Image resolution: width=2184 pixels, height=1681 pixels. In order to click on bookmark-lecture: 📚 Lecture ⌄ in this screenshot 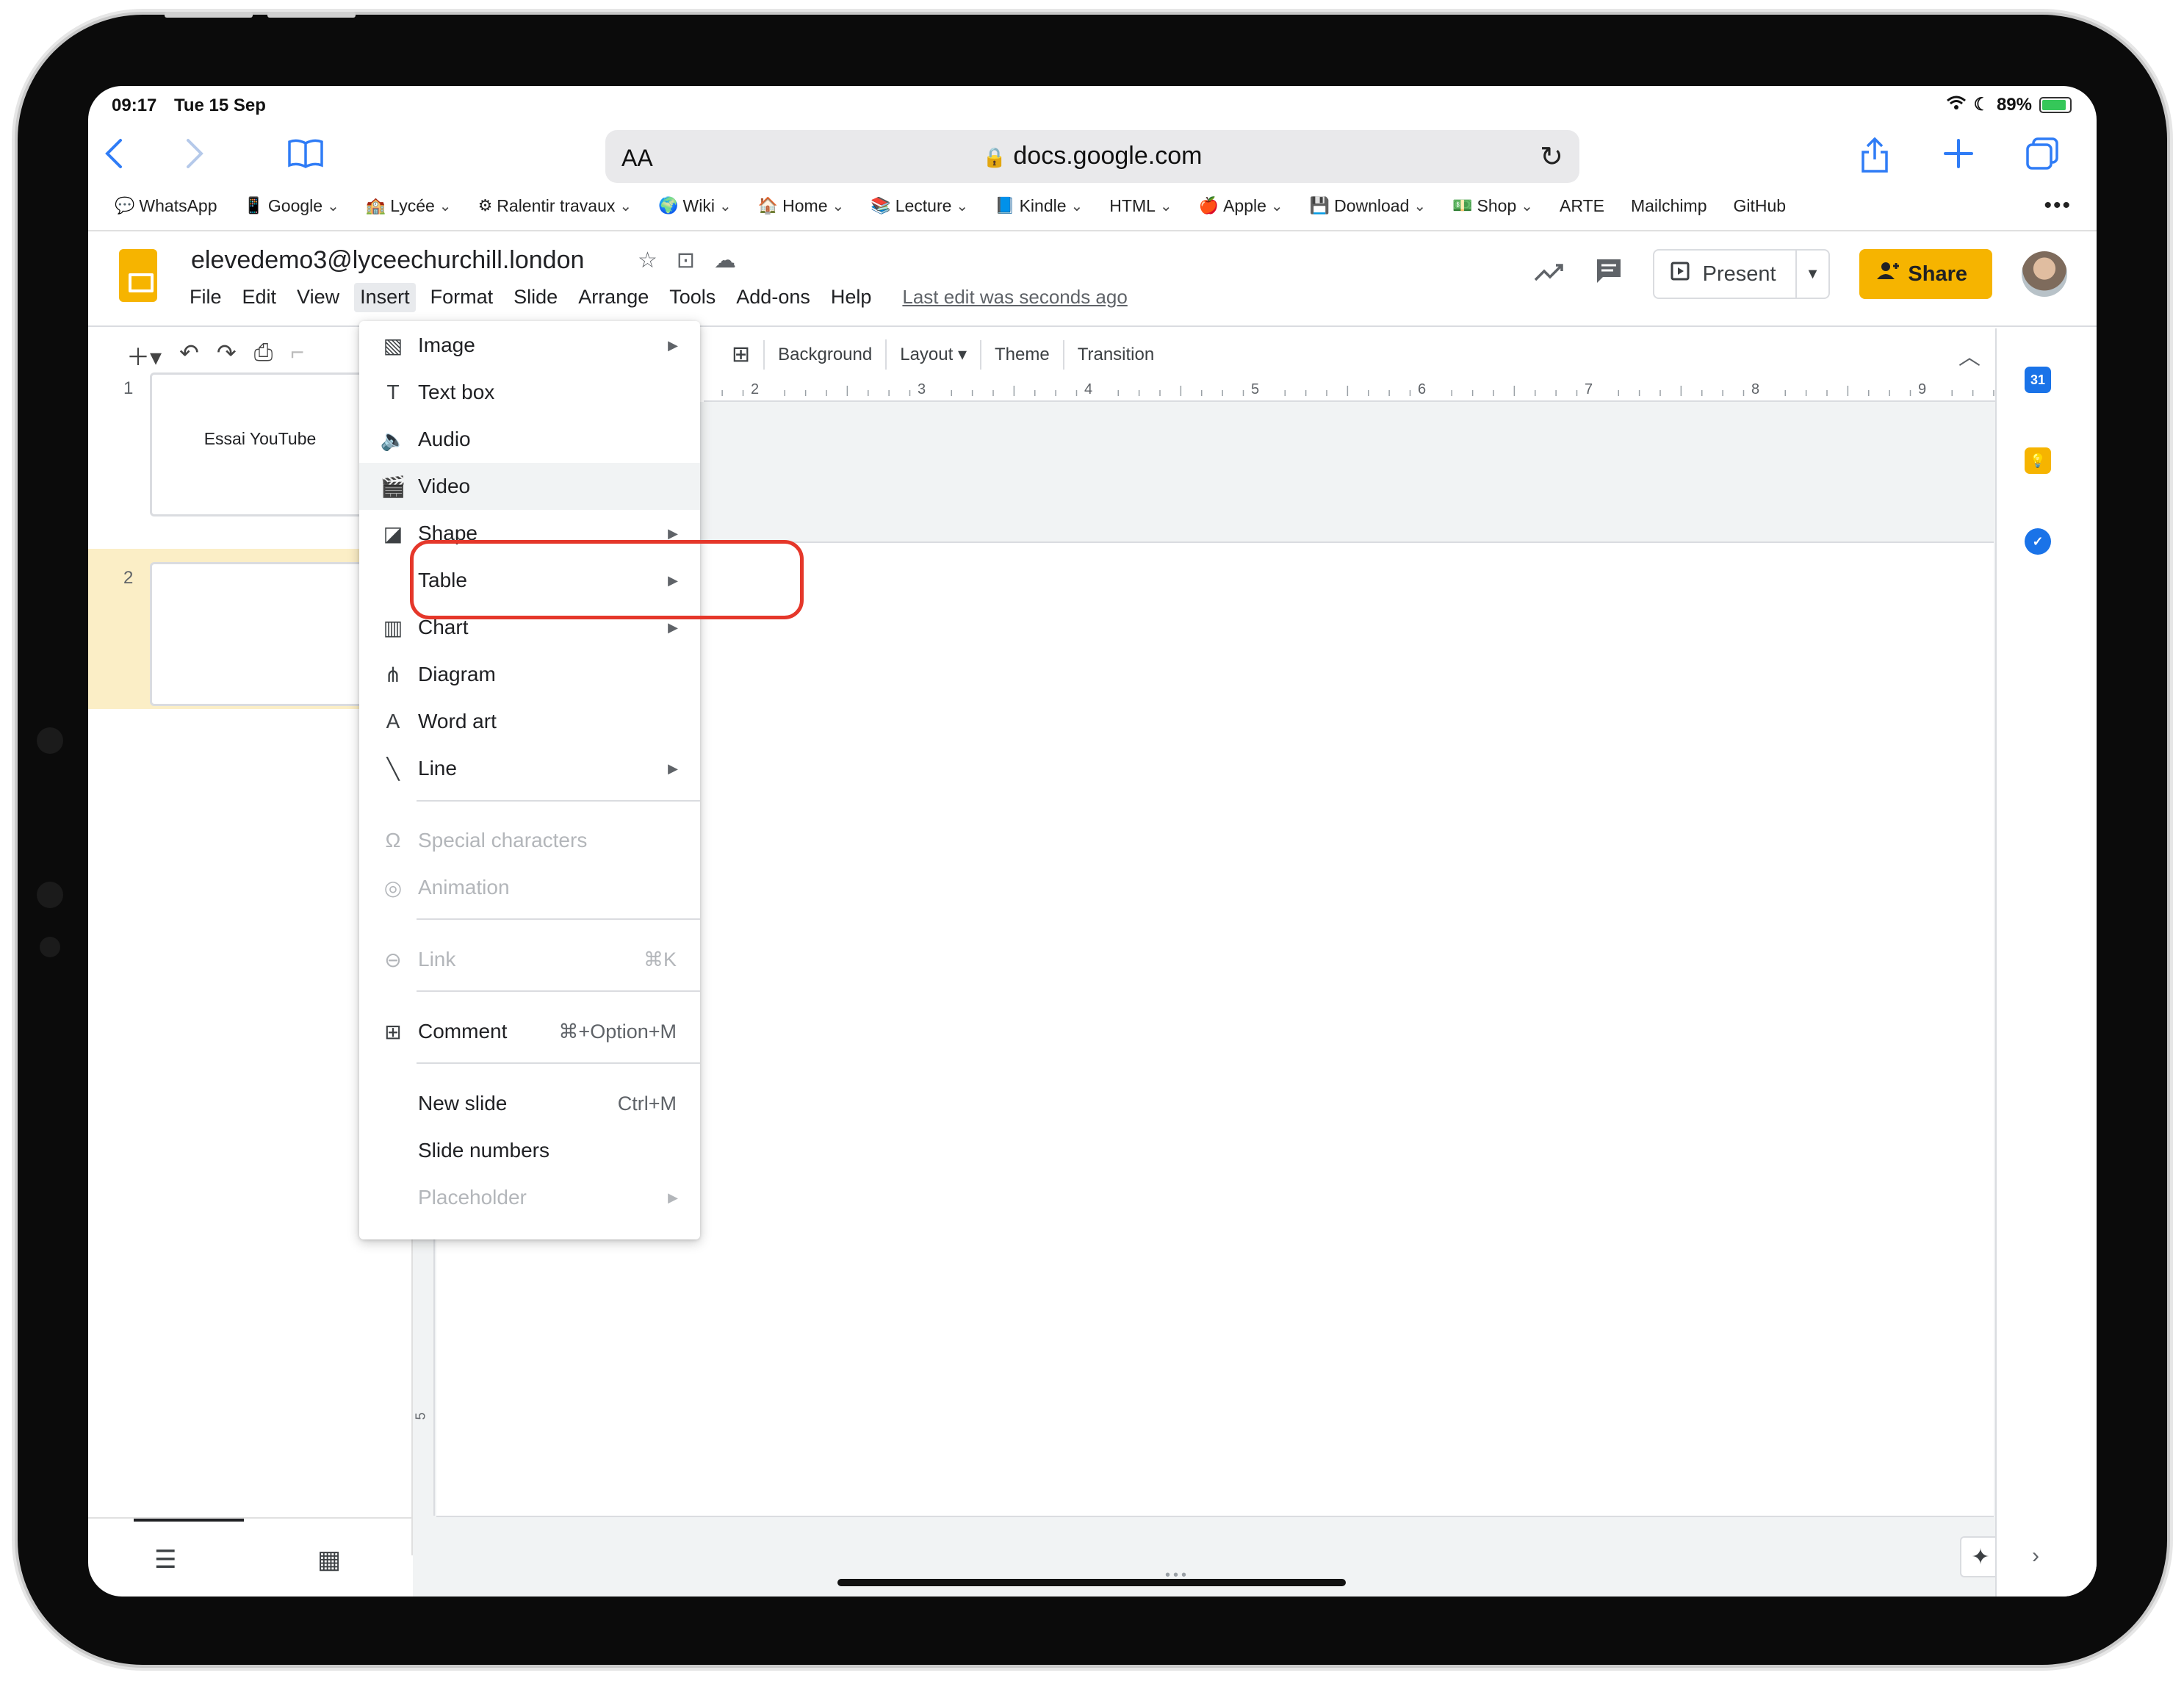, I will do `click(919, 206)`.